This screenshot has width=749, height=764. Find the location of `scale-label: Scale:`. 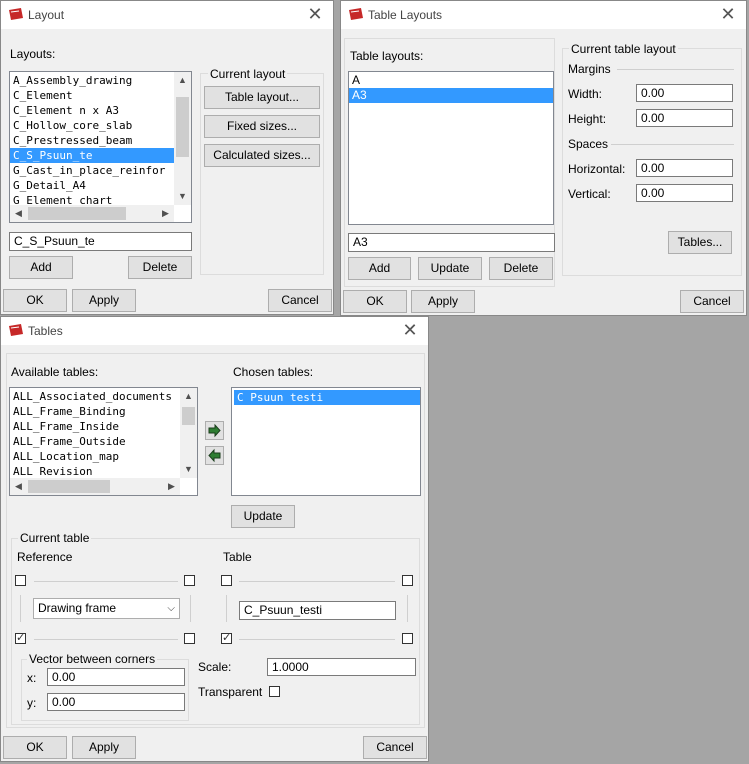

scale-label: Scale: is located at coordinates (215, 667).